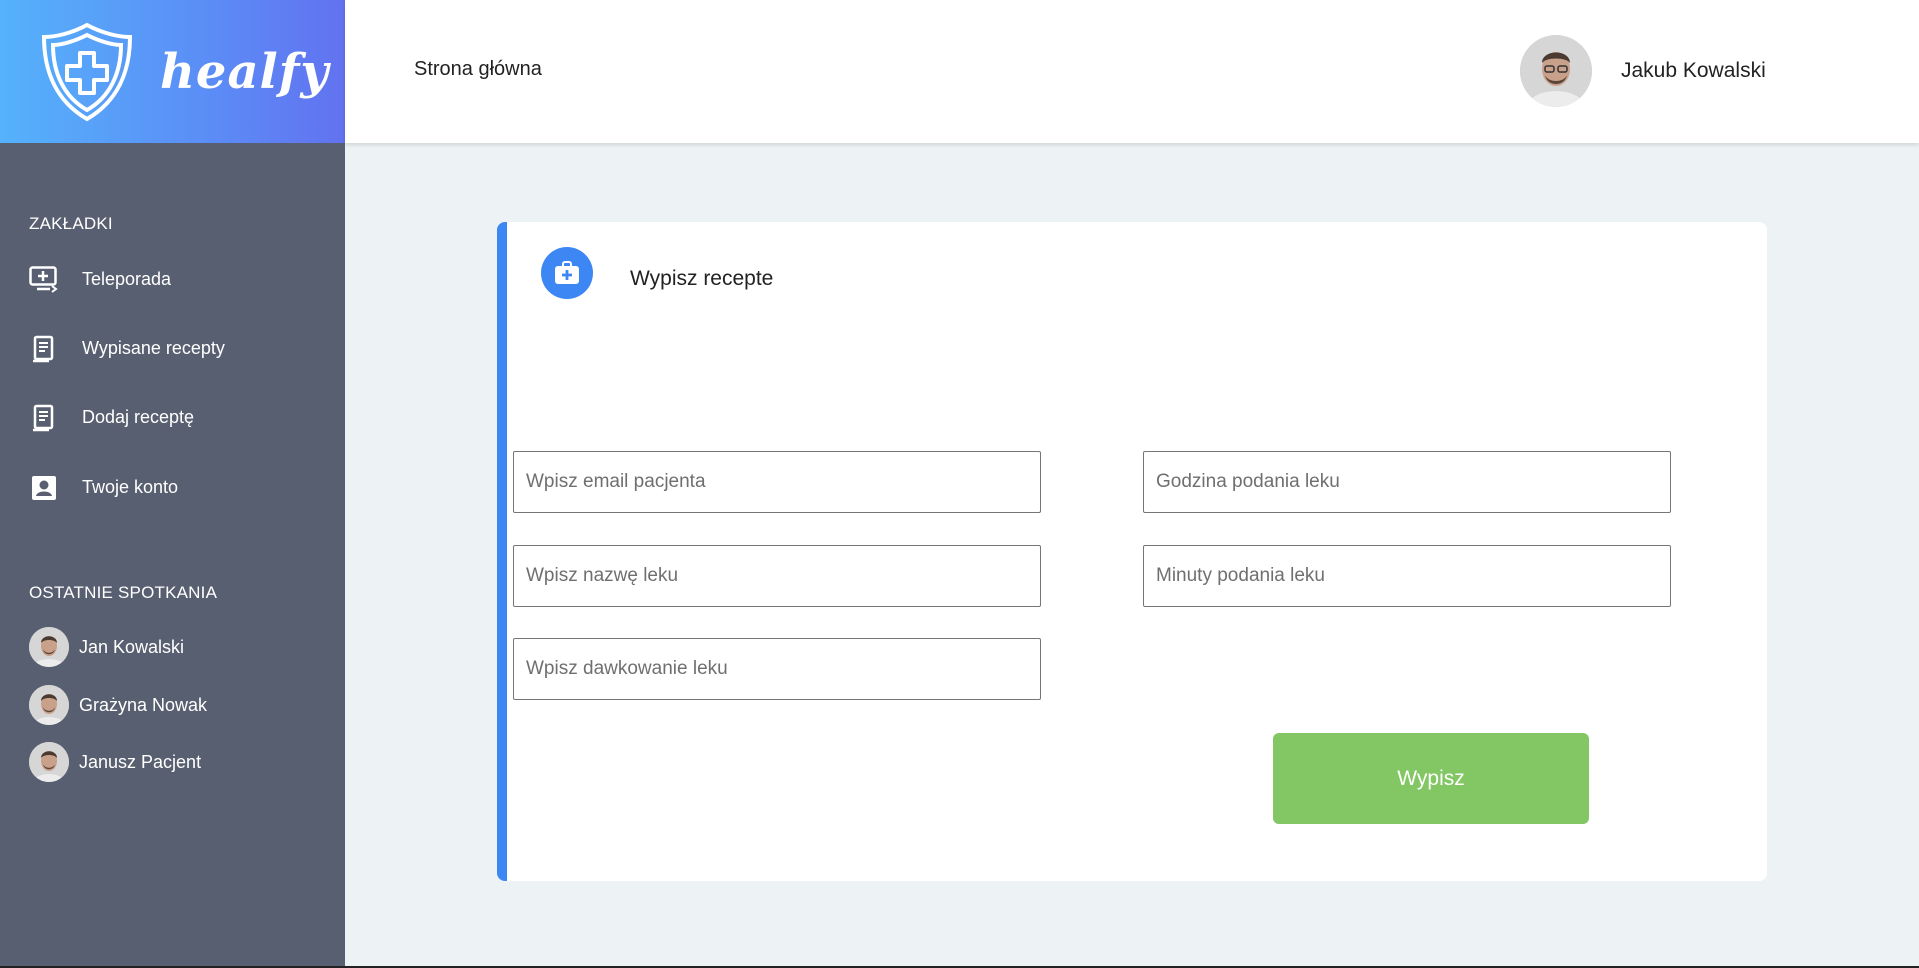 The width and height of the screenshot is (1919, 968). I want to click on minutes-input, so click(1407, 576).